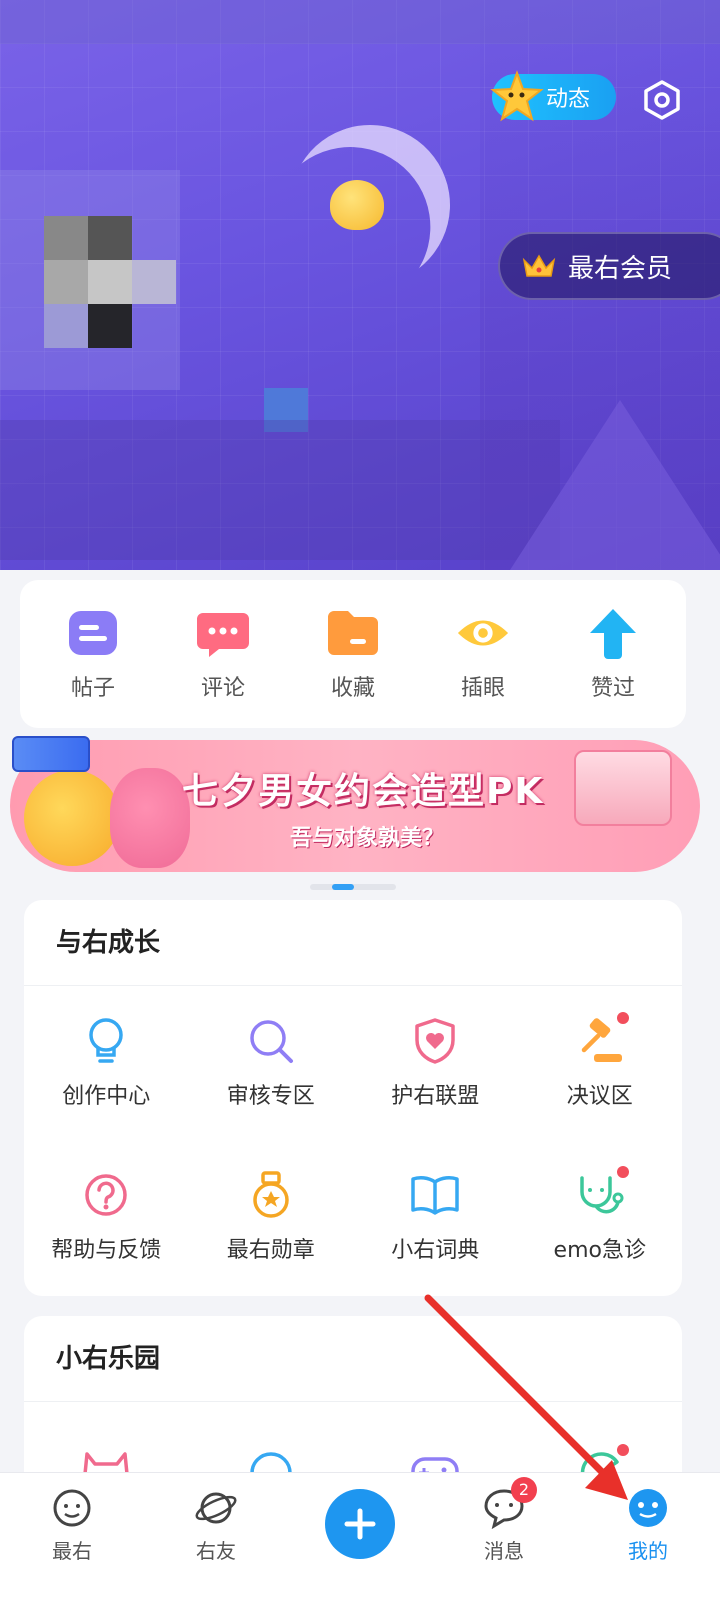  I want to click on settings-button, so click(662, 100).